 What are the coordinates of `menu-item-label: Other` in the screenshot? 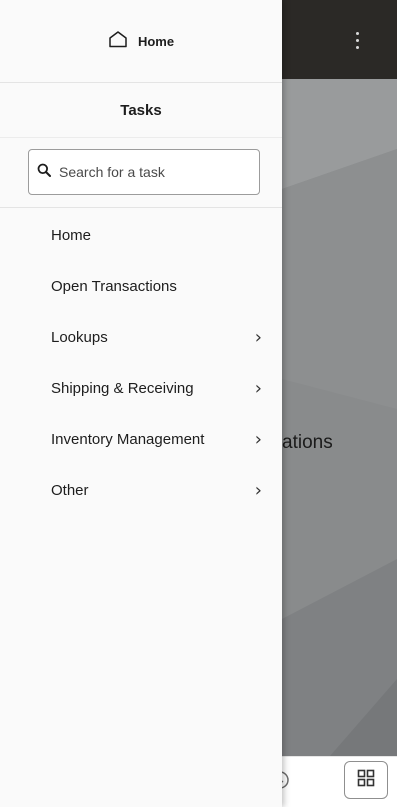 It's located at (70, 490).